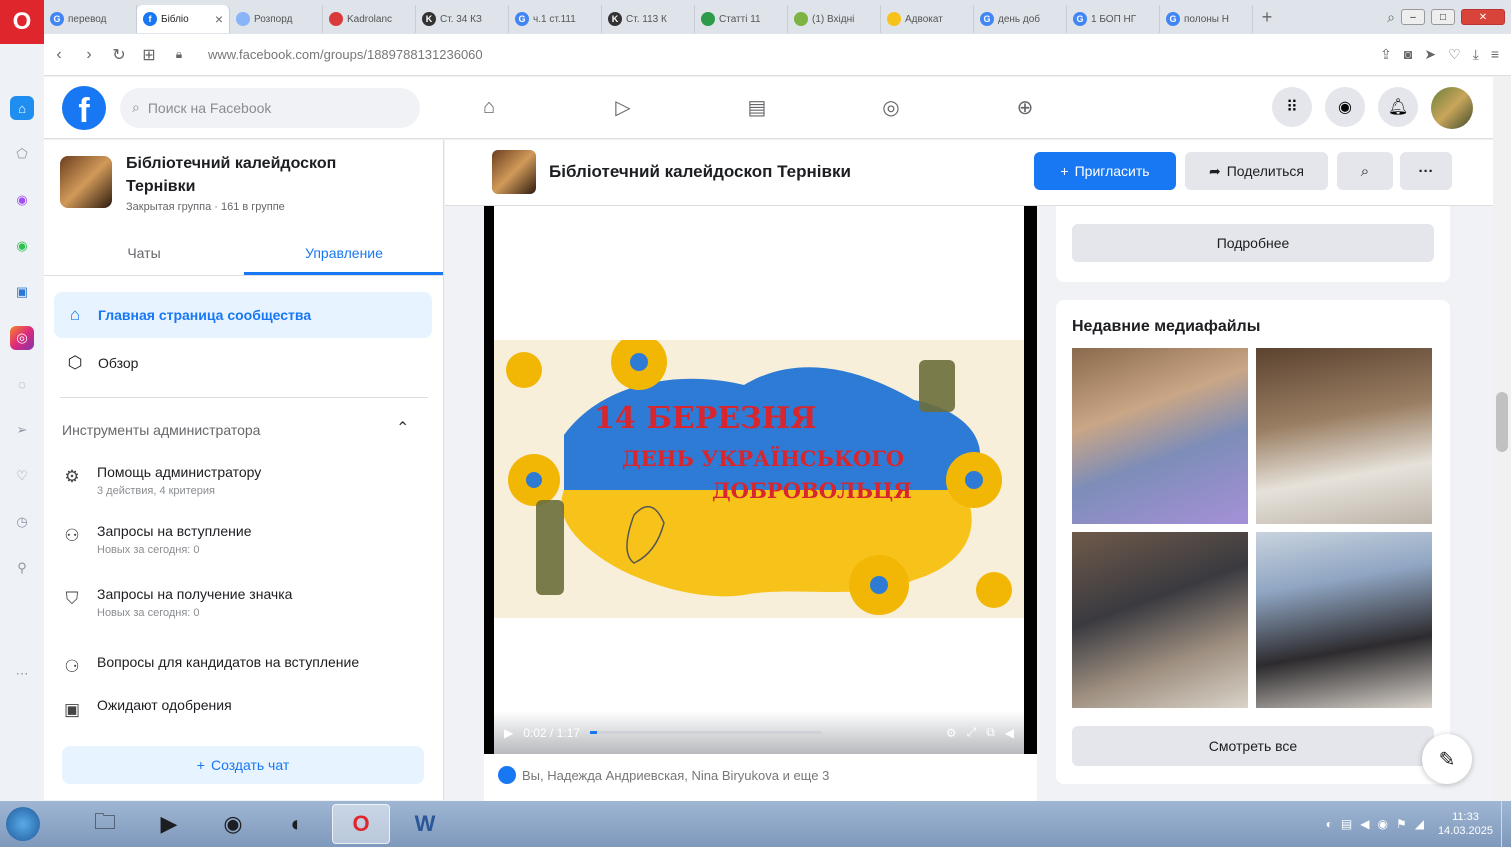 The width and height of the screenshot is (1511, 847). What do you see at coordinates (22, 338) in the screenshot?
I see `instagram-icon: ◎` at bounding box center [22, 338].